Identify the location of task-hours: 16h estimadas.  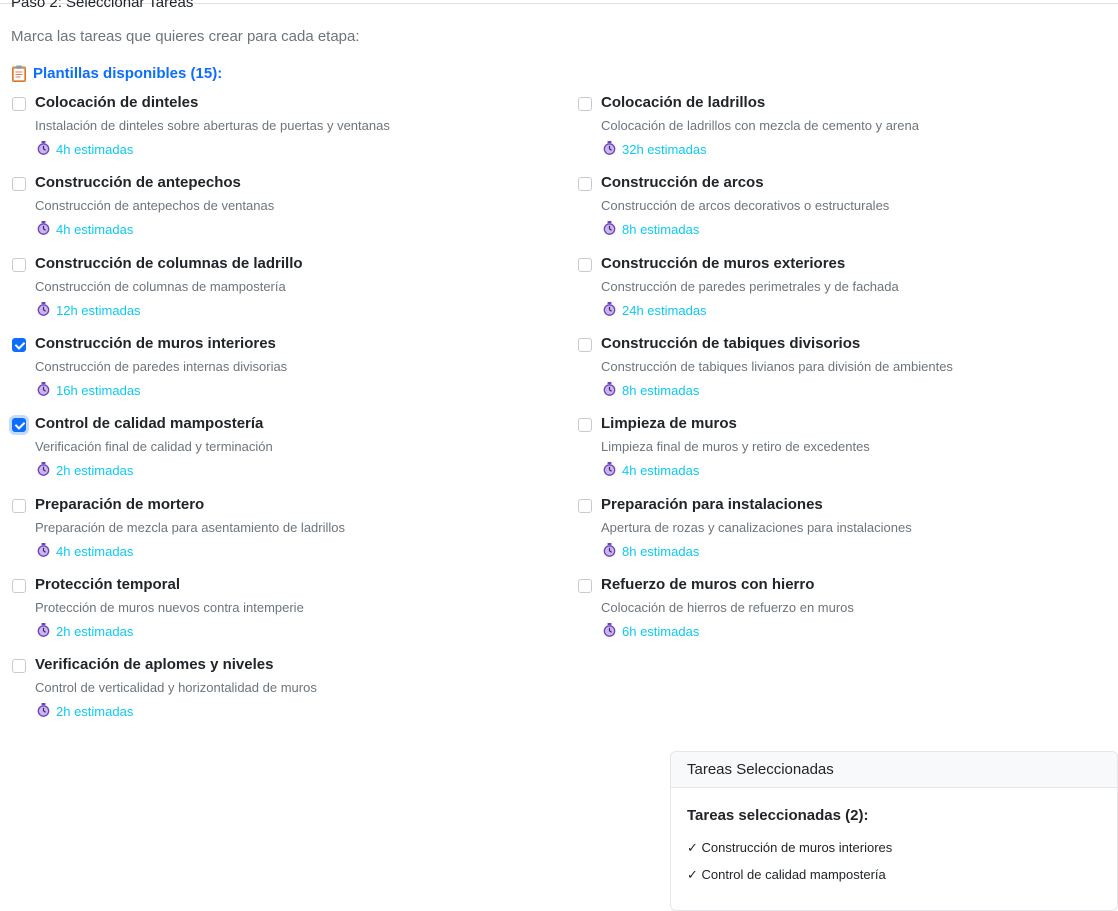
(89, 390).